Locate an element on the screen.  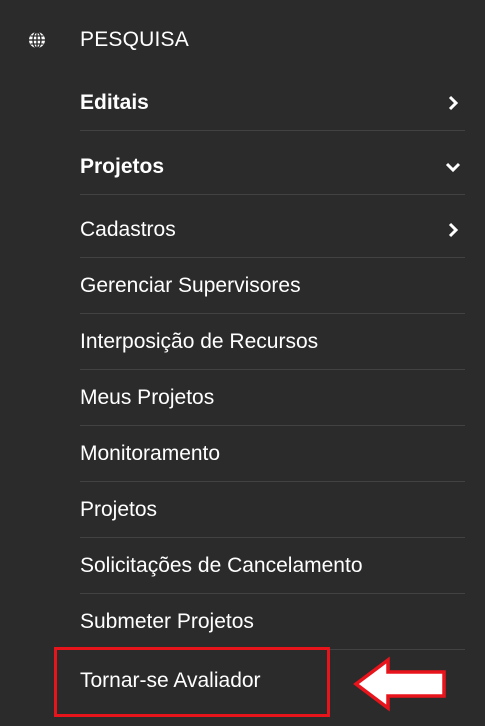
menu-item-meus-projetos: Meus Projetos is located at coordinates (272, 398).